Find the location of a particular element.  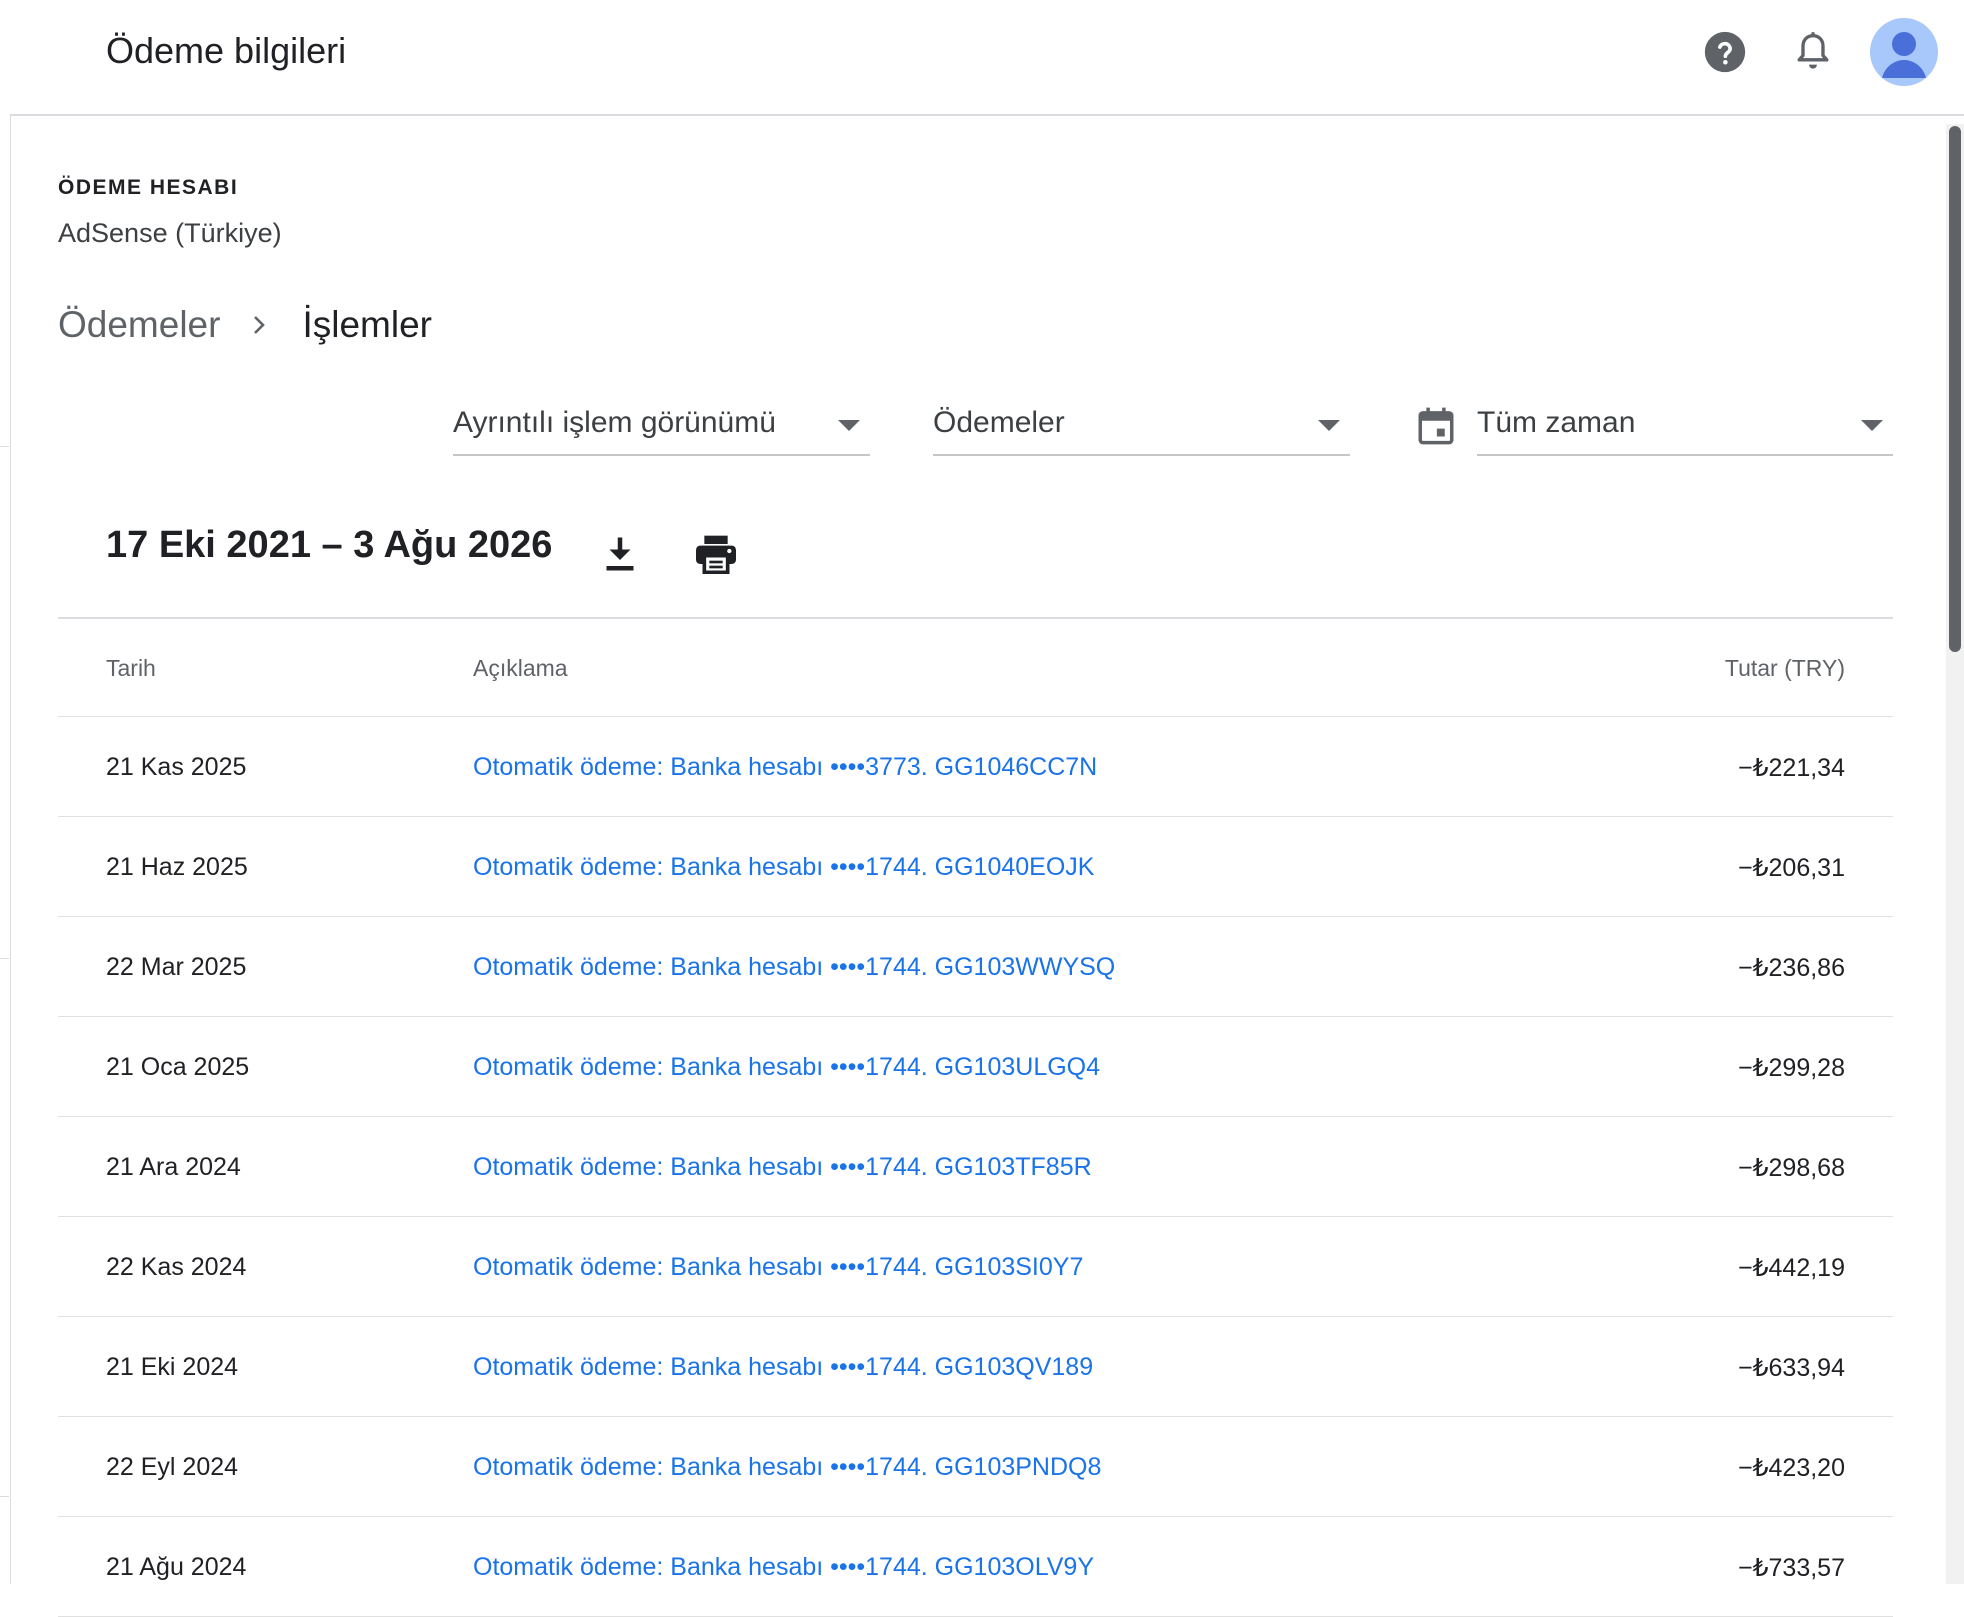

user-avatar is located at coordinates (1904, 52).